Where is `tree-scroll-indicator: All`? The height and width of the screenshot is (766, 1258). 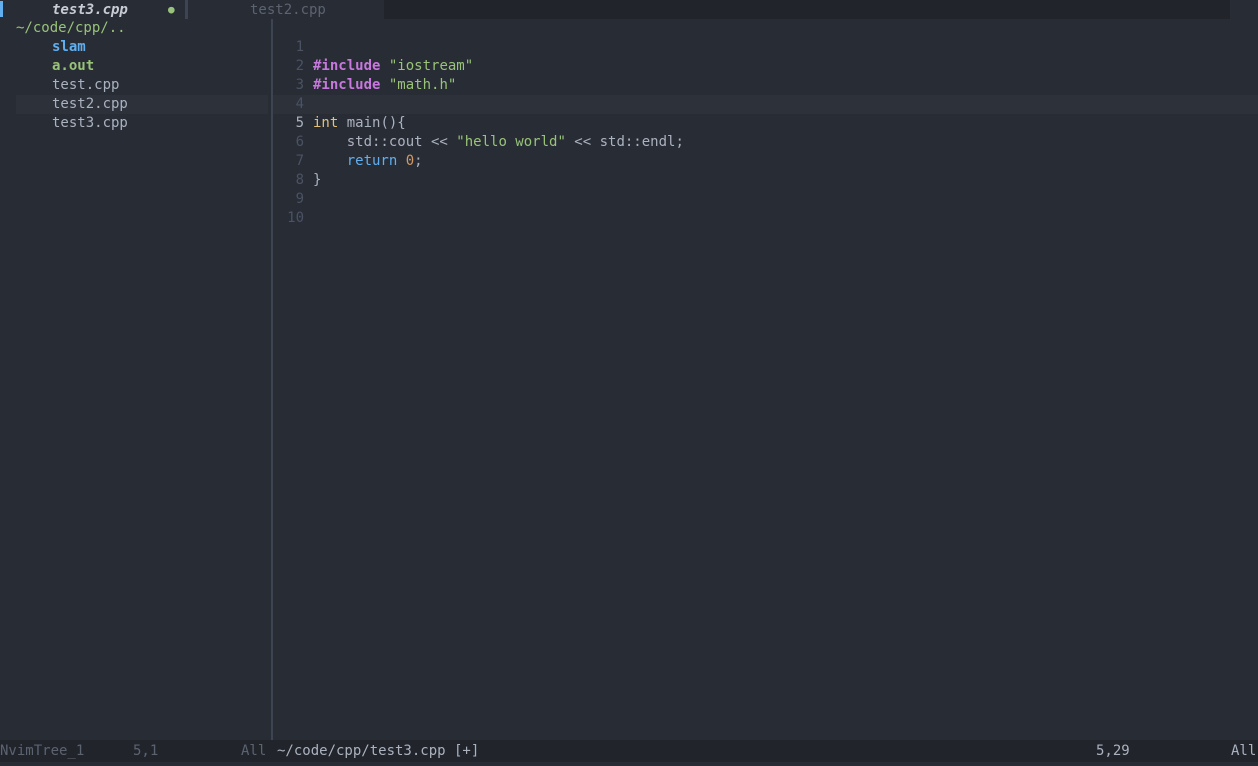
tree-scroll-indicator: All is located at coordinates (254, 751).